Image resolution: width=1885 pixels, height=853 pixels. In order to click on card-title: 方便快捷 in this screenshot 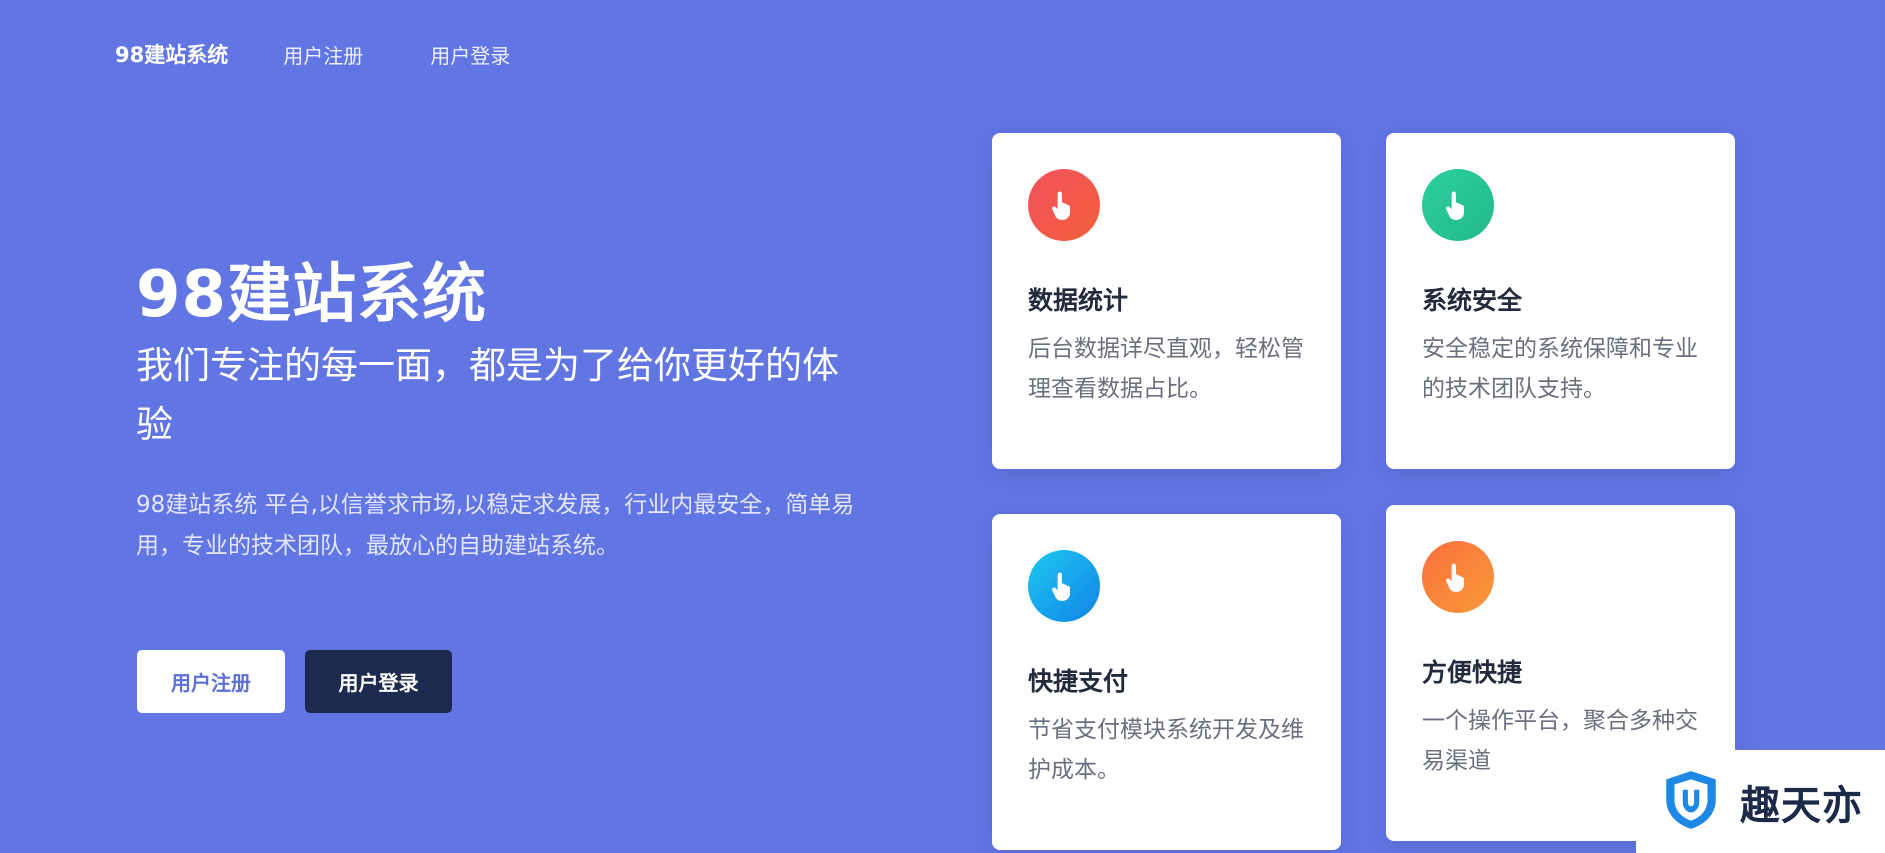, I will do `click(1472, 672)`.